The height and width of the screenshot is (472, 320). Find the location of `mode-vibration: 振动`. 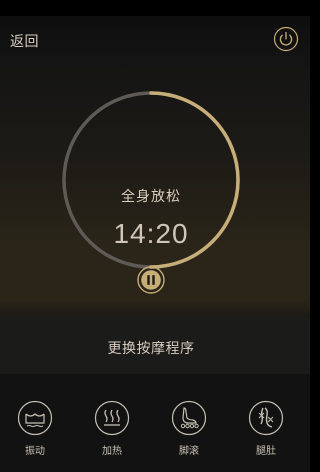

mode-vibration: 振动 is located at coordinates (35, 432).